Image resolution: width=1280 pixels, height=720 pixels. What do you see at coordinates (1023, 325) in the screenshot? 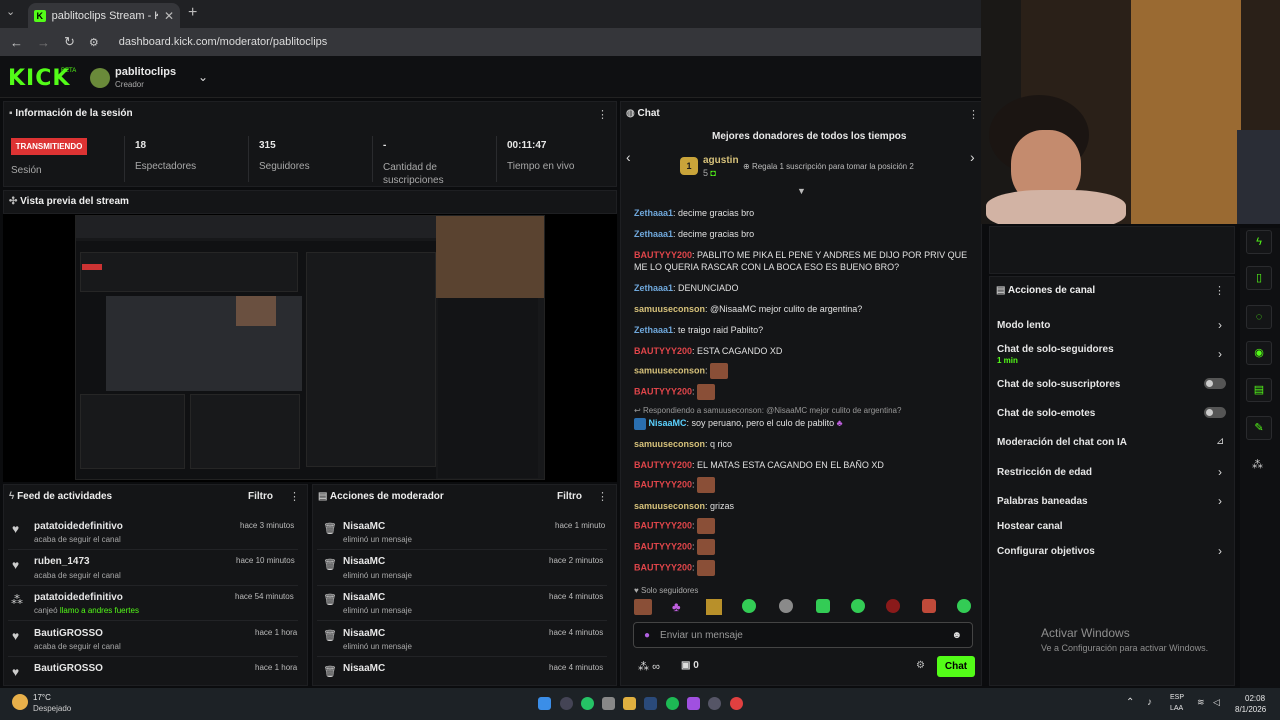
I see `slow-mode-row: Modo lento` at bounding box center [1023, 325].